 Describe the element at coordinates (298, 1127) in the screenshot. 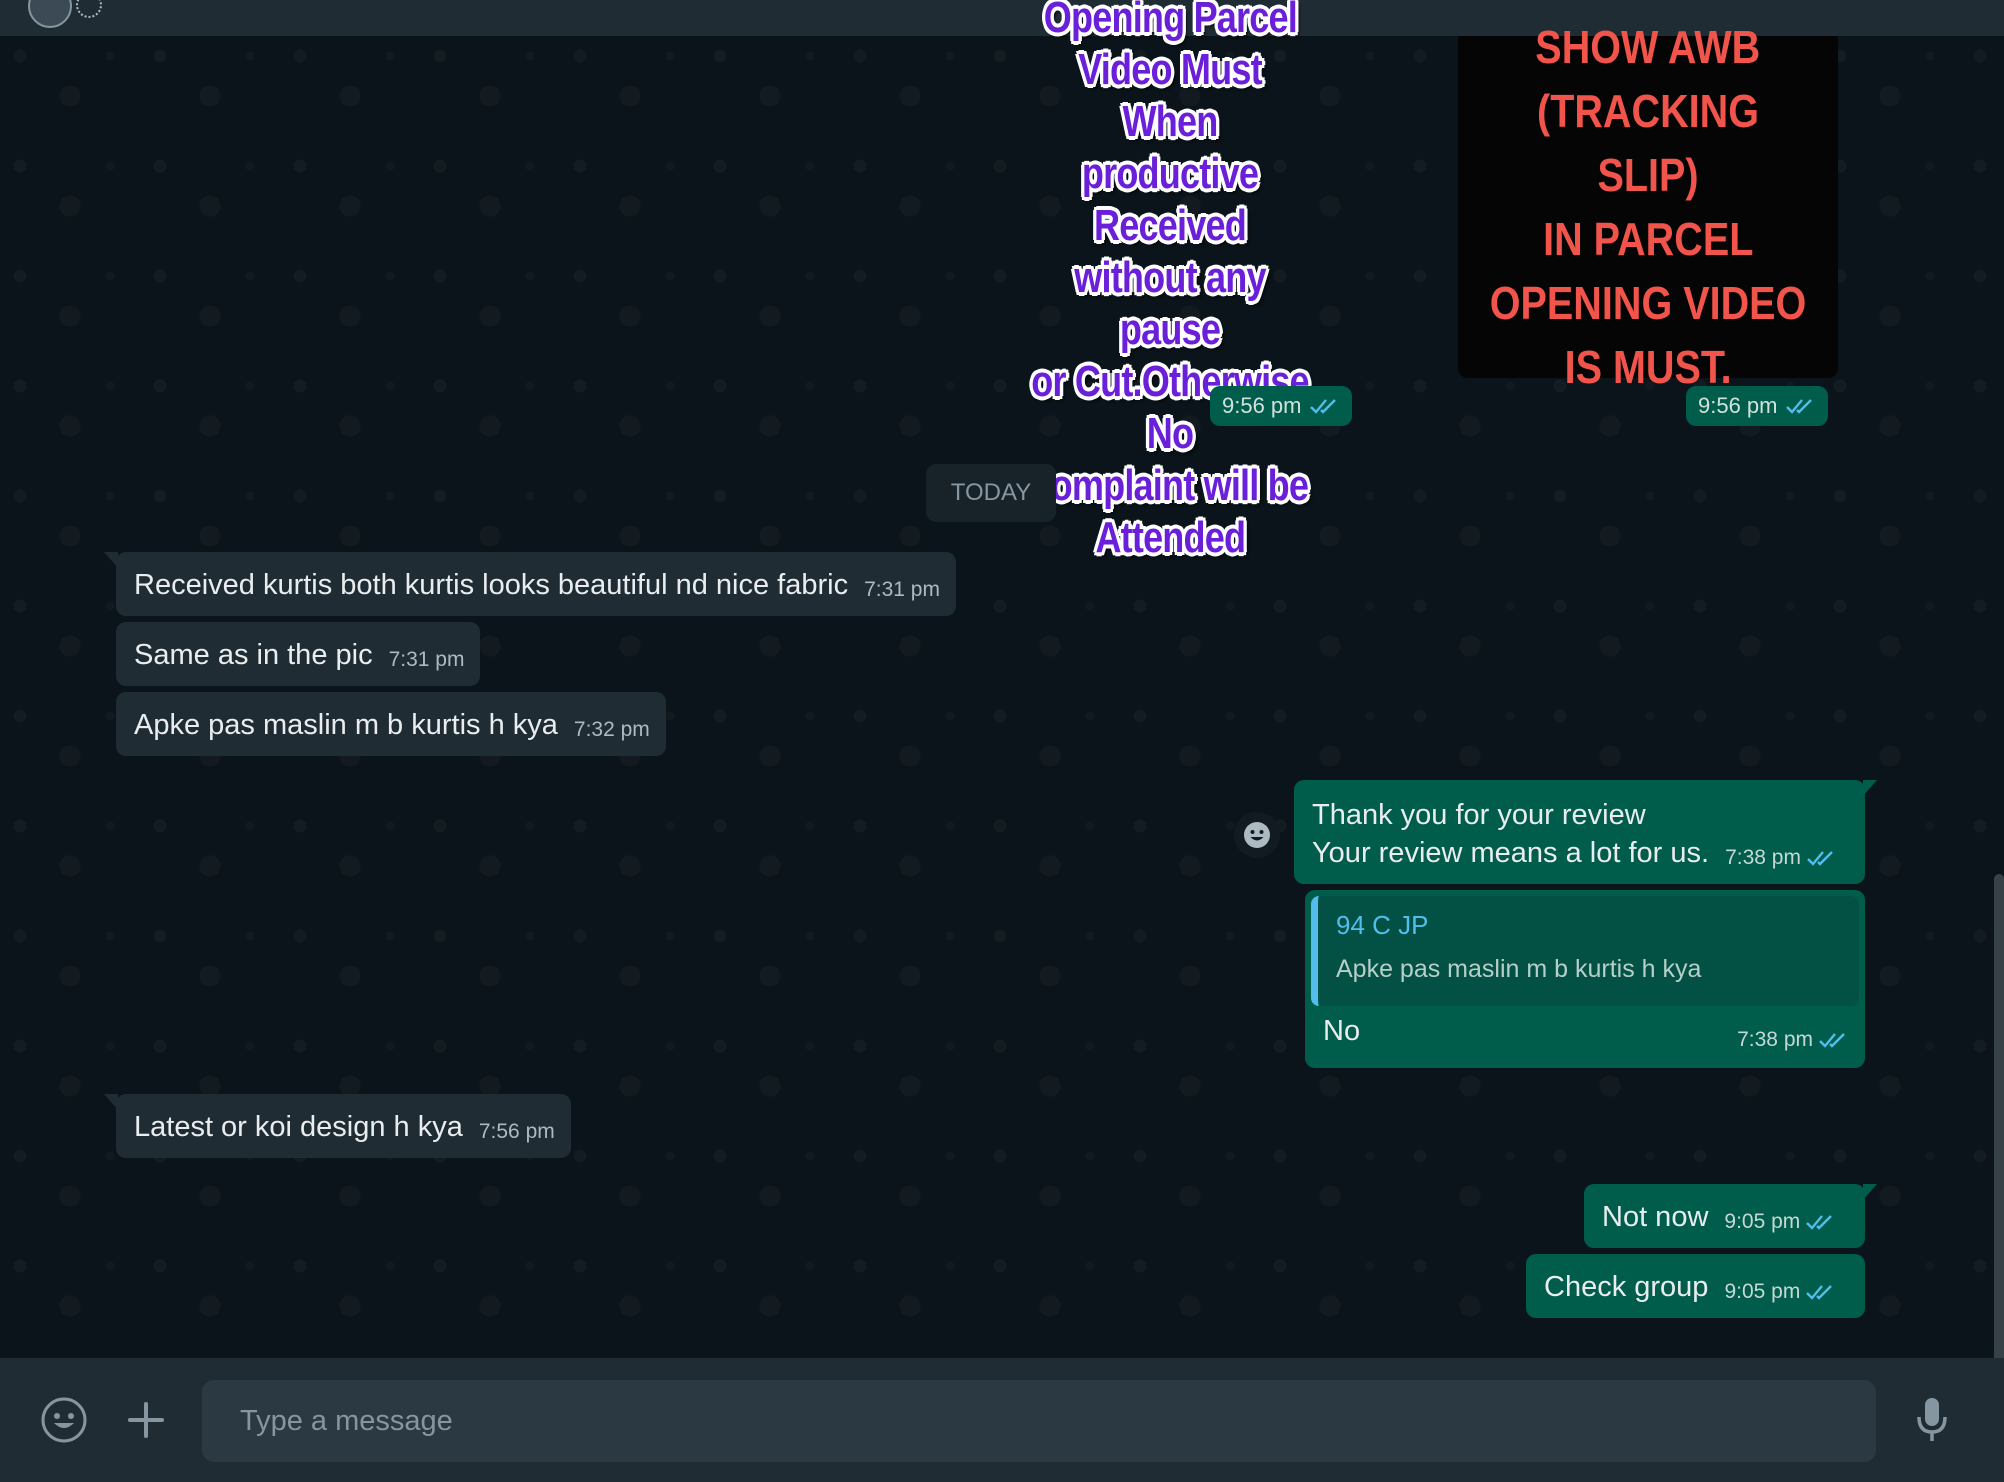

I see `message-text: Latest or koi design h kya` at that location.